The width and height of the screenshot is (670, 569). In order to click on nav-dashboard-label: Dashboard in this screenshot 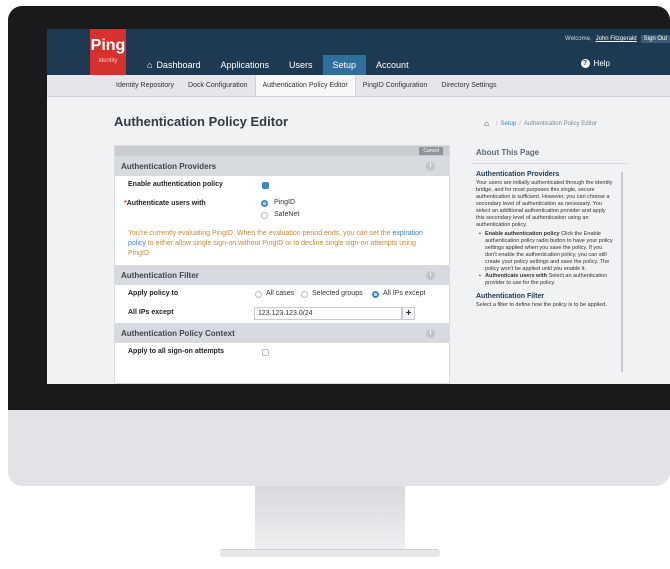, I will do `click(178, 65)`.